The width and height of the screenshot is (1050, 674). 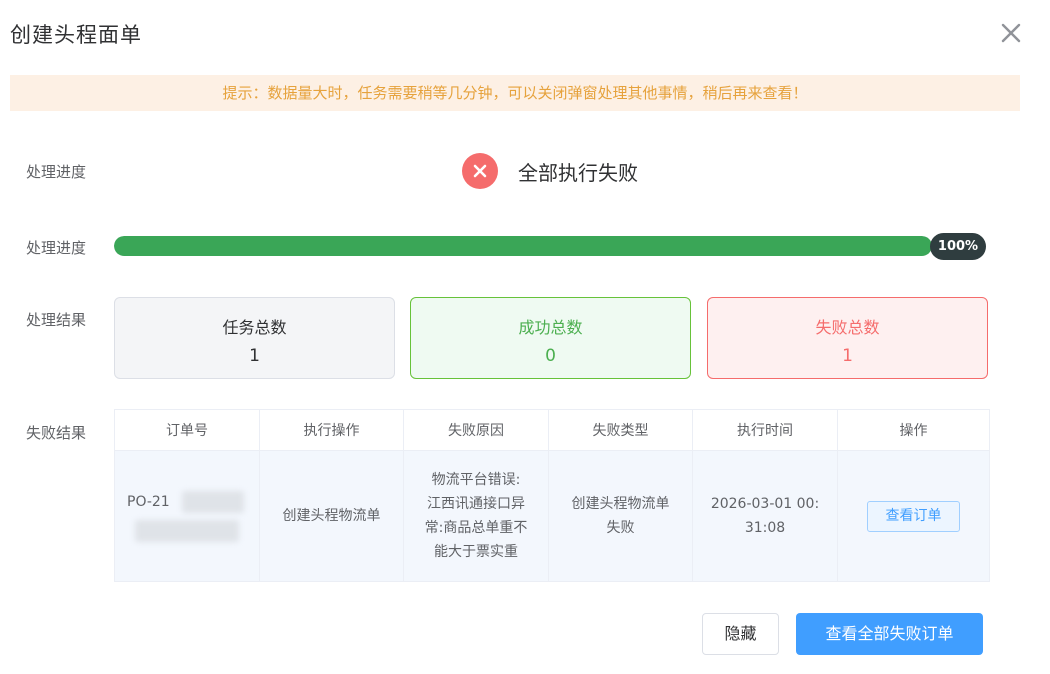 What do you see at coordinates (56, 433) in the screenshot?
I see `fail-row-label: 失败结果` at bounding box center [56, 433].